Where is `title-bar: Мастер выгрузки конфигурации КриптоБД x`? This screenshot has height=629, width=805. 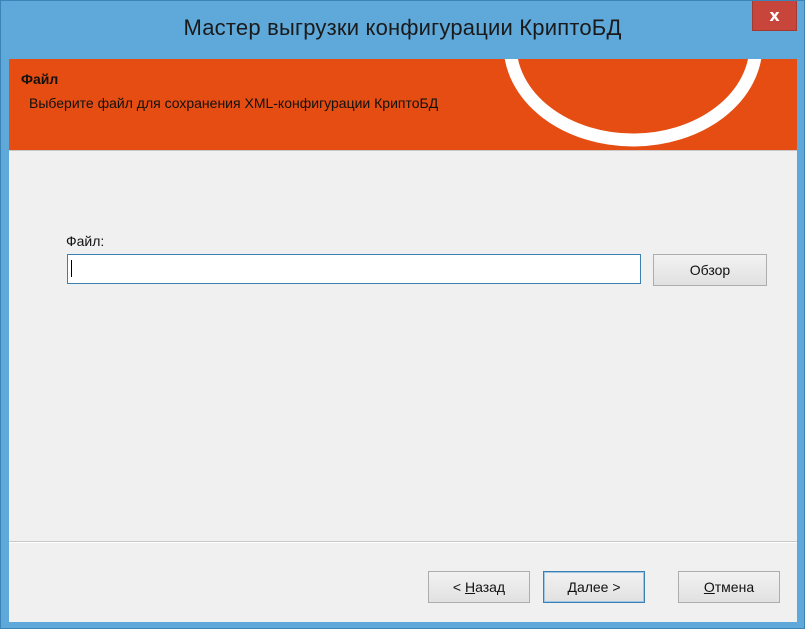
title-bar: Мастер выгрузки конфигурации КриптоБД x is located at coordinates (402, 30).